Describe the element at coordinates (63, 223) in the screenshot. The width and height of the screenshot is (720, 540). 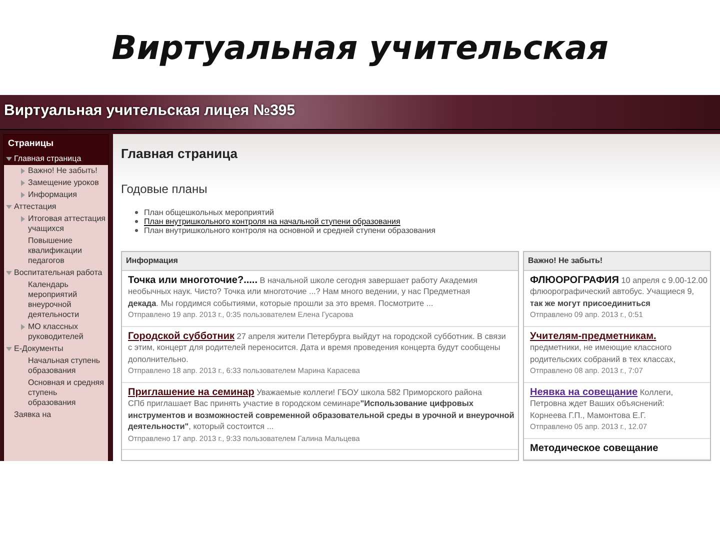
I see `sidebar-item: Итоговая аттестация учащихся` at that location.